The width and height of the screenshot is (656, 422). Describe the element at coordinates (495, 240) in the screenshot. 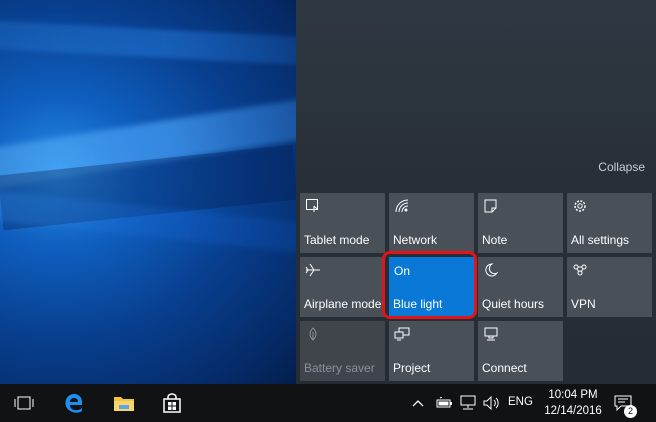

I see `tile-label: Note` at that location.